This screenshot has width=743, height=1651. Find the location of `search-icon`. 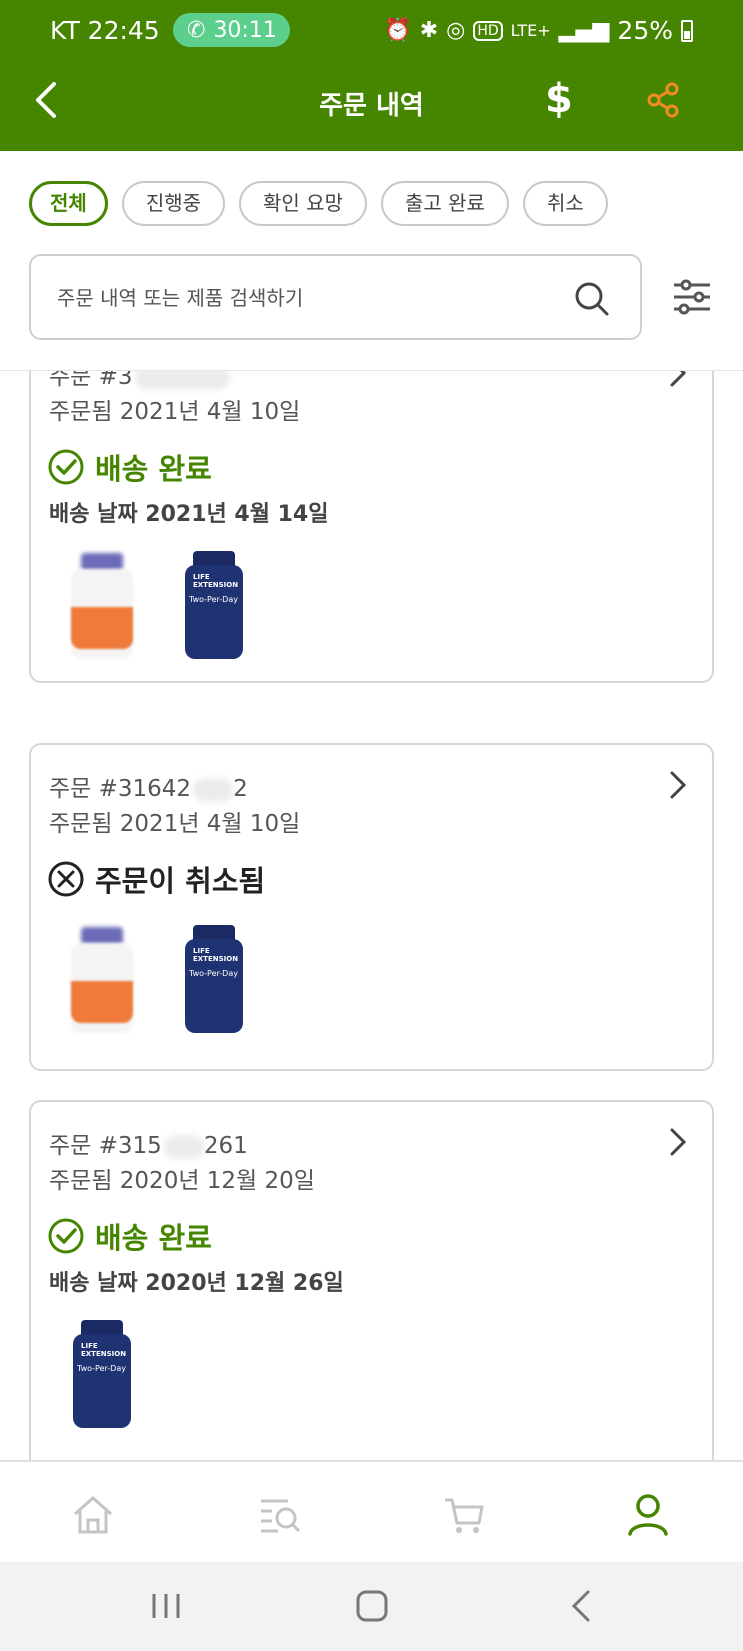

search-icon is located at coordinates (592, 299).